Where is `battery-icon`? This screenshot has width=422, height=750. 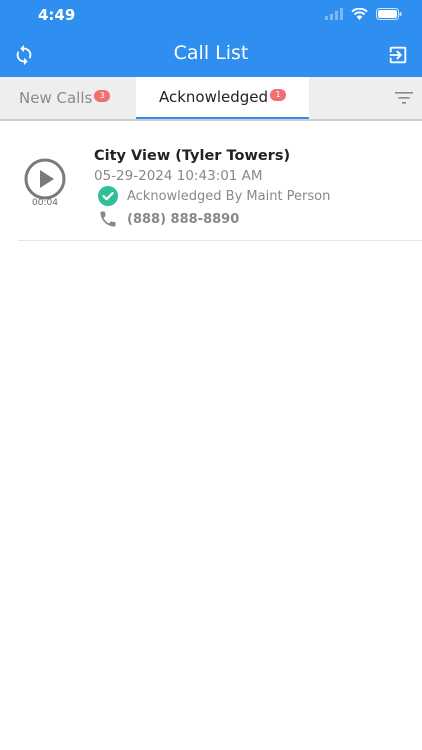
battery-icon is located at coordinates (389, 14).